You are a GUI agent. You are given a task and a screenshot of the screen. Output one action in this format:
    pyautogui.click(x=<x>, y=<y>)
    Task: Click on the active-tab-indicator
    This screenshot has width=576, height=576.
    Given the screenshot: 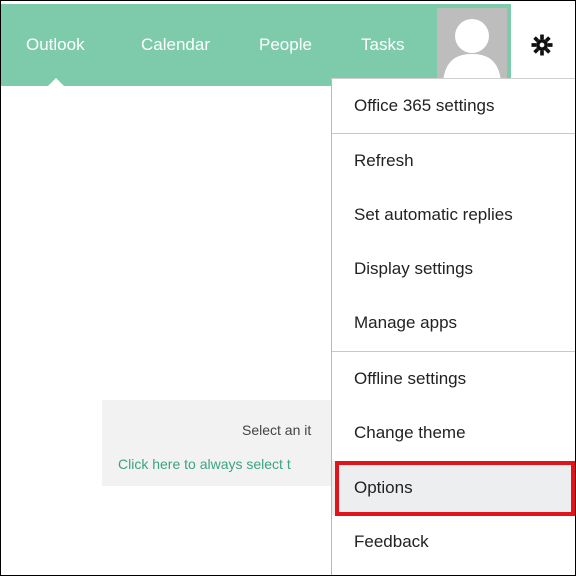 What is the action you would take?
    pyautogui.click(x=56, y=82)
    